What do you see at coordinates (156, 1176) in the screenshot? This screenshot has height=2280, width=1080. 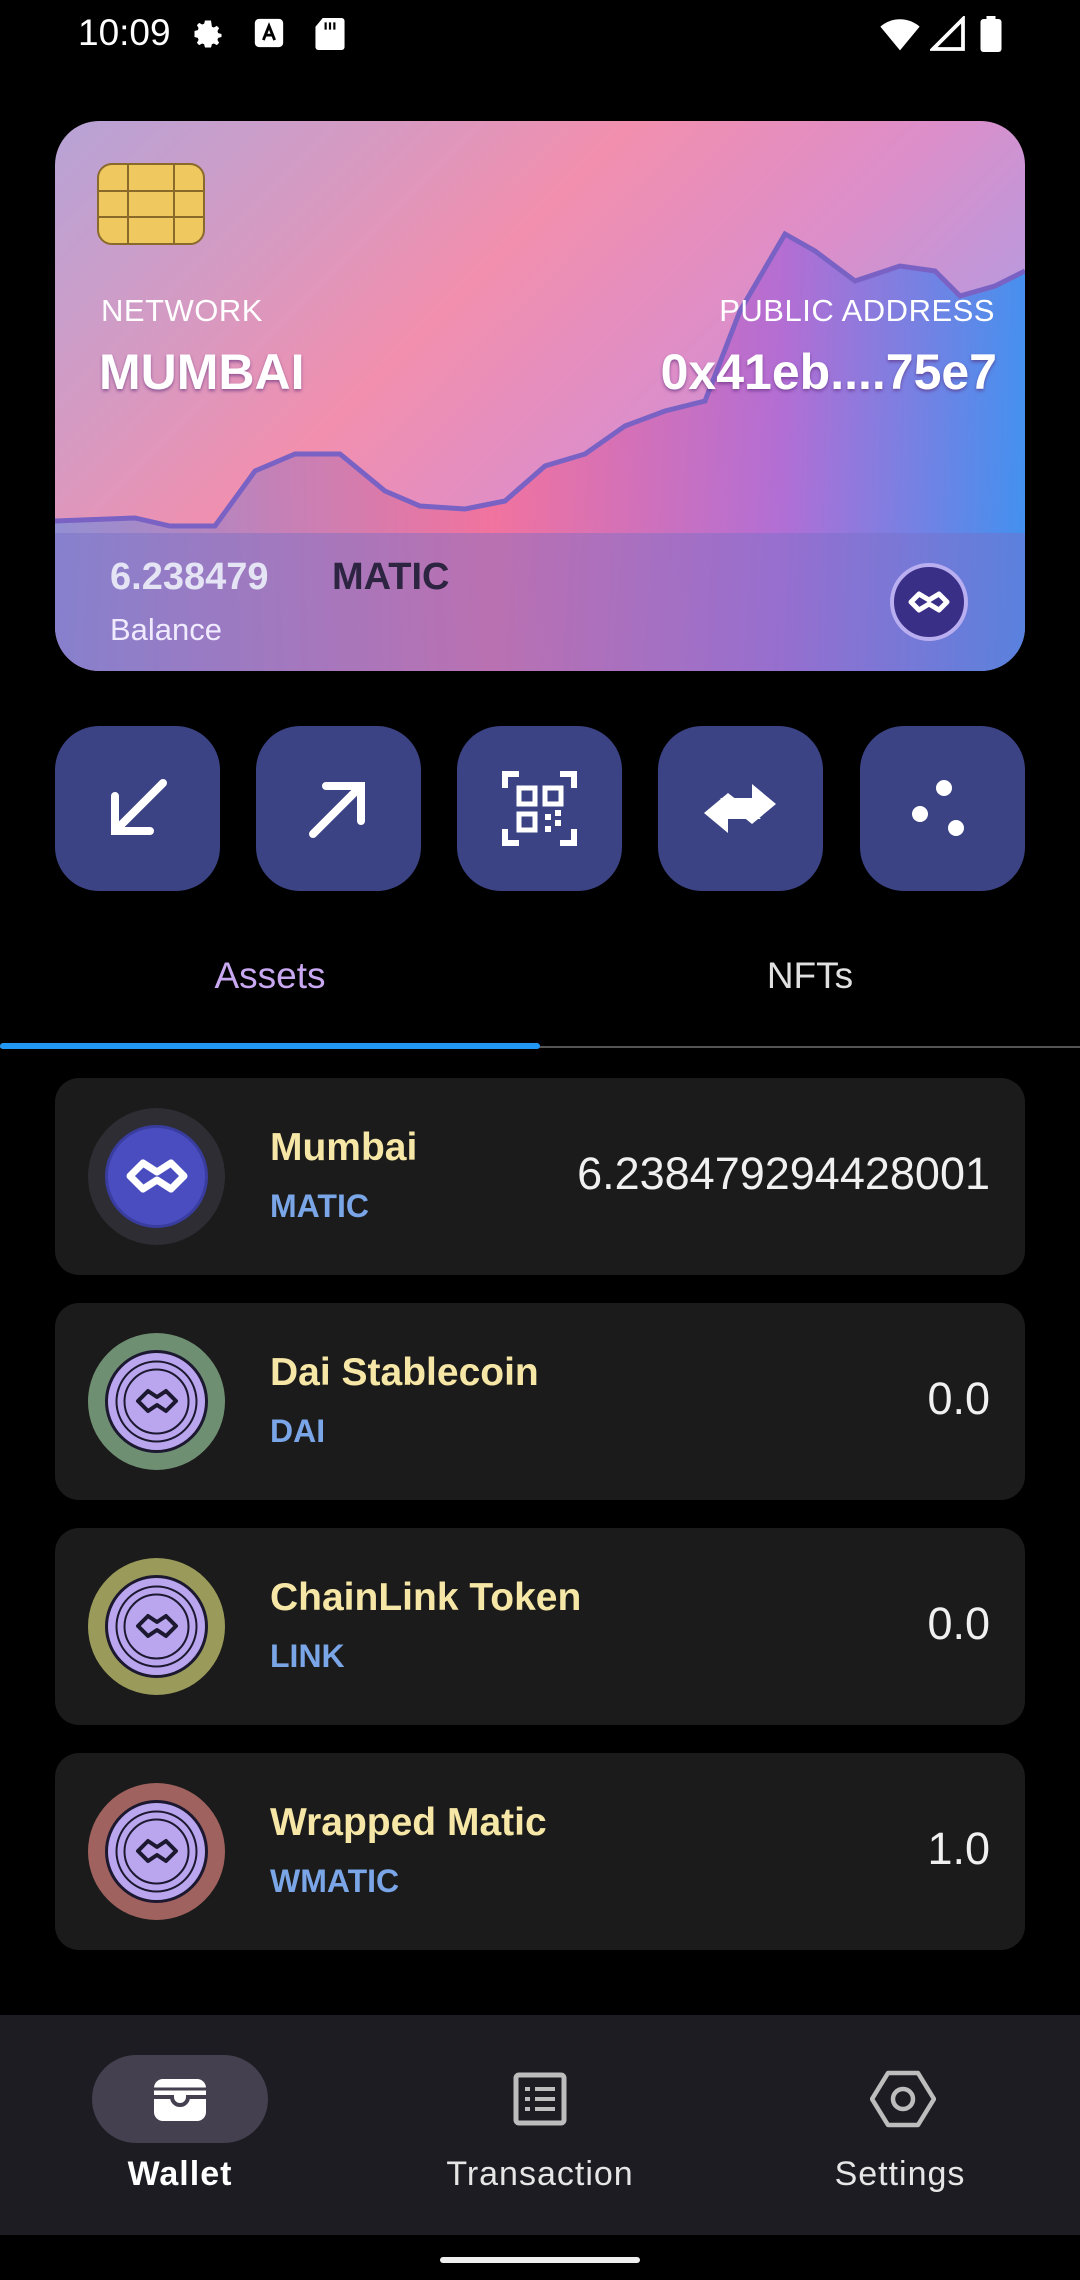 I see `matic-token-icon` at bounding box center [156, 1176].